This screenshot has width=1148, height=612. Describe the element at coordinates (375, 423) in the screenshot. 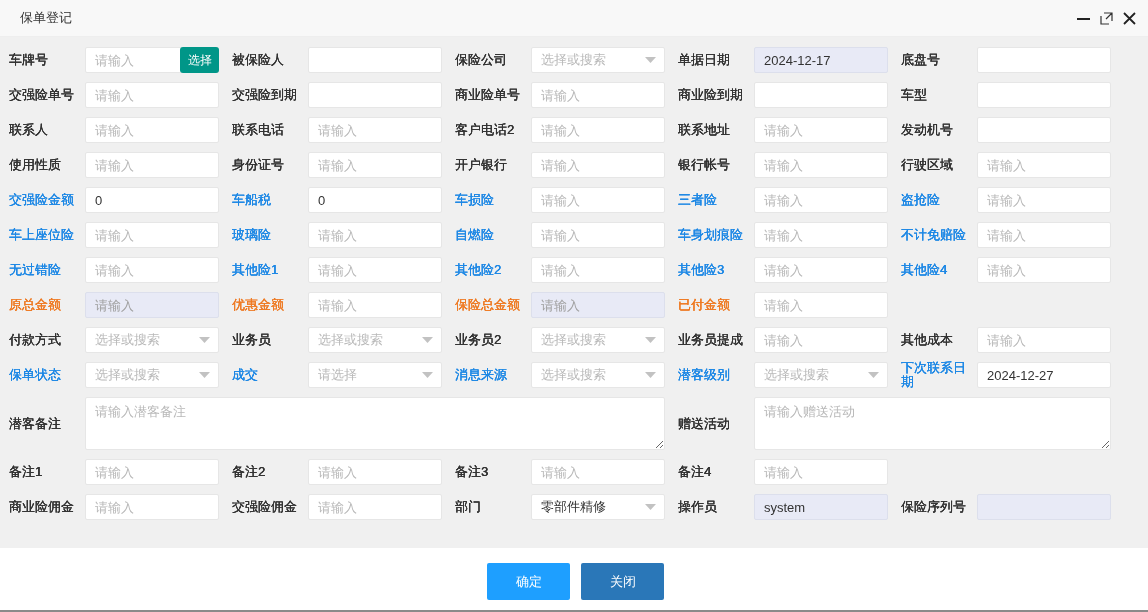

I see `textarea-field: 请输入潜客备注` at that location.